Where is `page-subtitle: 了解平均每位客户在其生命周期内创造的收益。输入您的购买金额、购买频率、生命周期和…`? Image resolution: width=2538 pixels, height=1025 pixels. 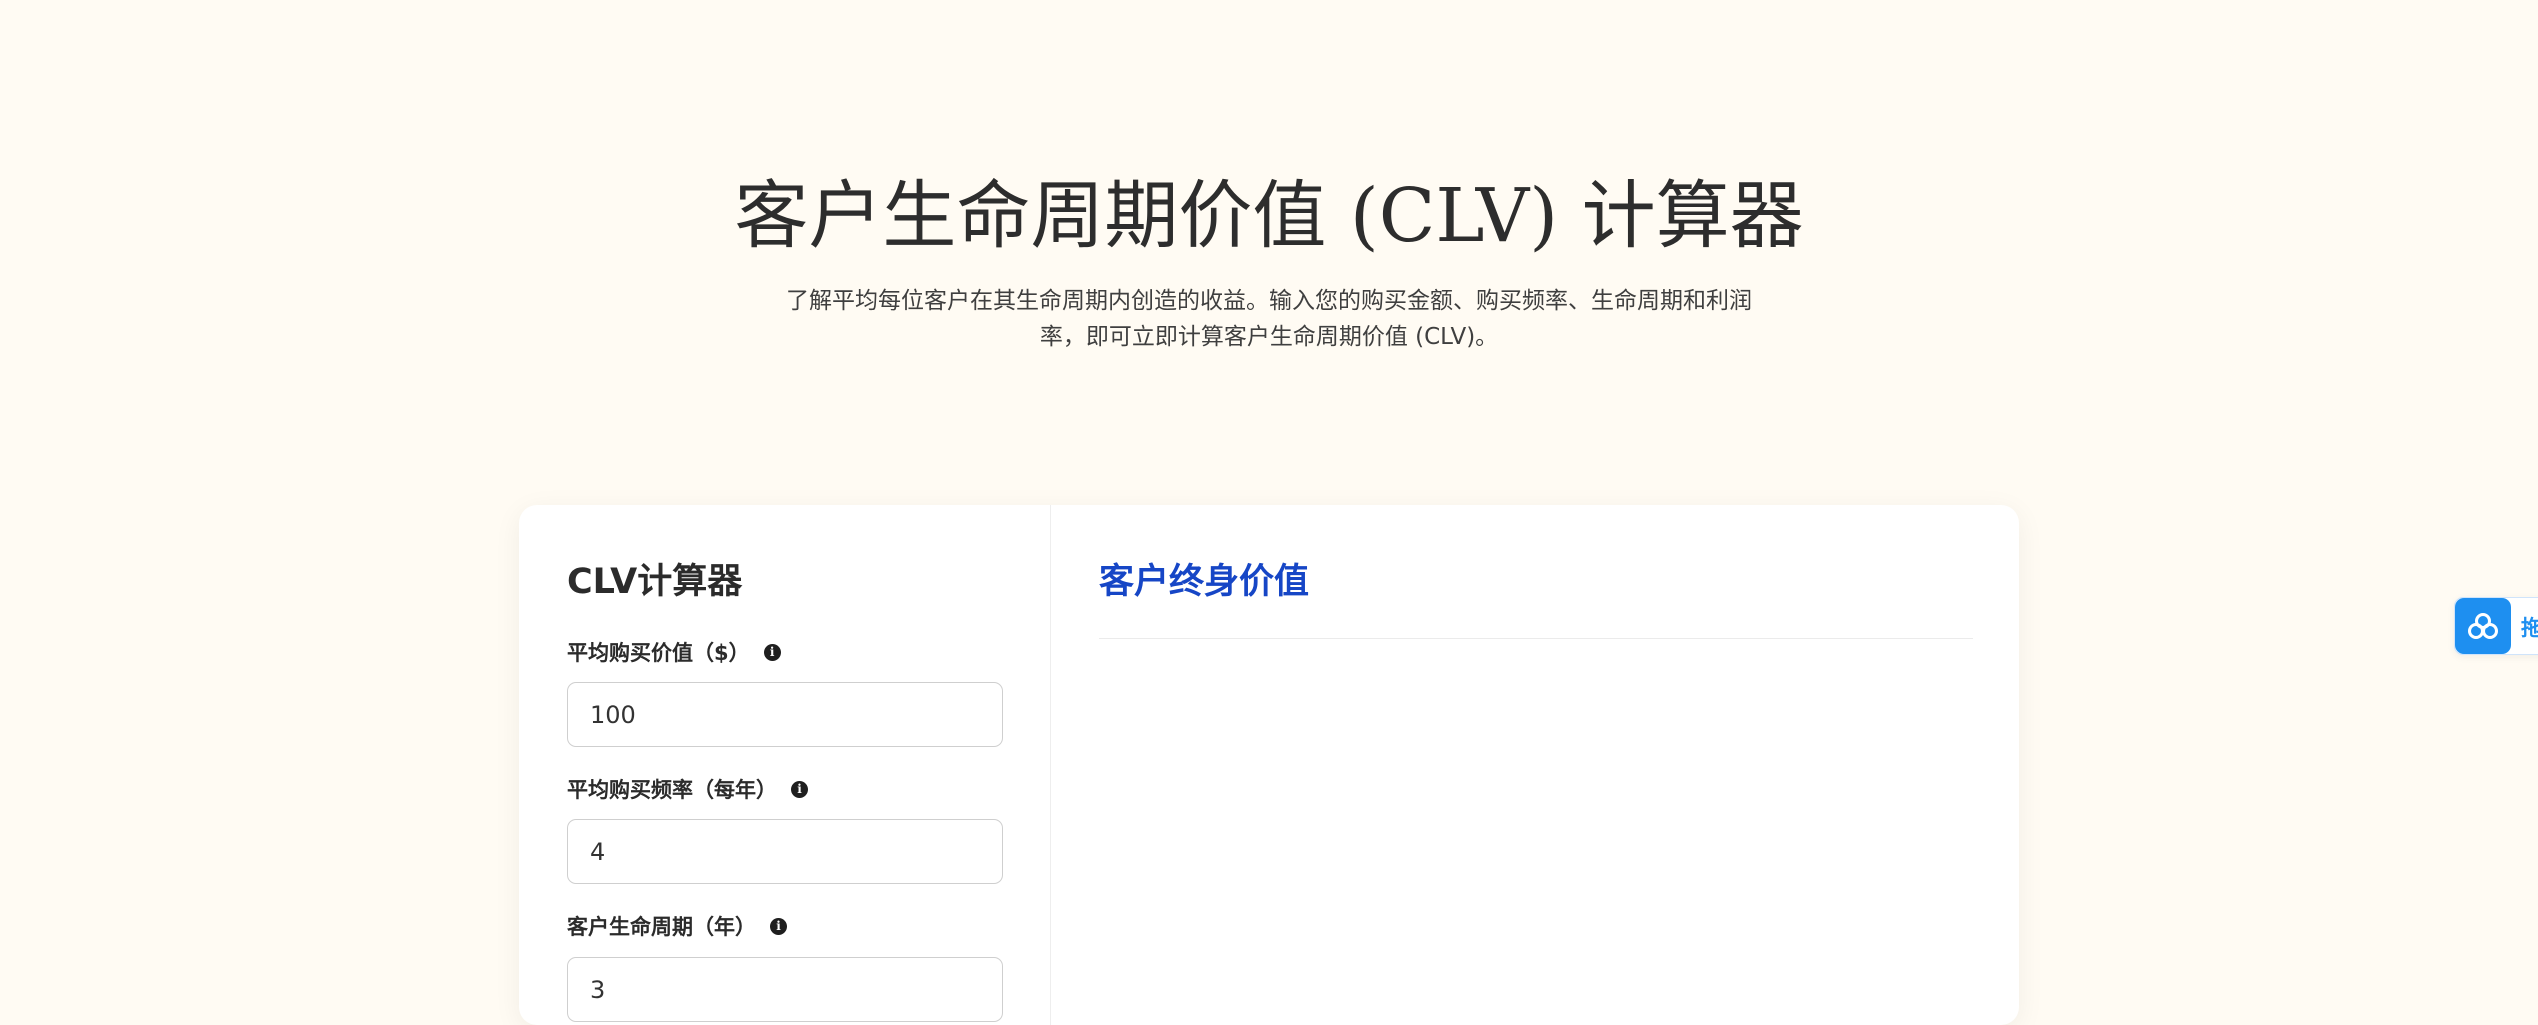
page-subtitle: 了解平均每位客户在其生命周期内创造的收益。输入您的购买金额、购买频率、生命周期和… is located at coordinates (1269, 319).